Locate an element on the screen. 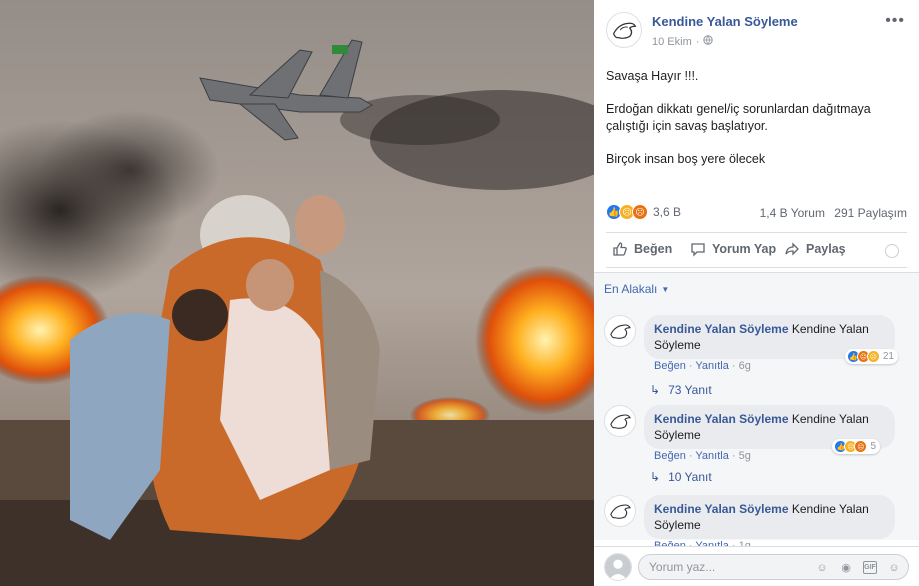 The image size is (919, 586). post-stats: 👍 ☹ ☹ 3,6 B 1,4 B Yorum 291 Paylaşım is located at coordinates (756, 214).